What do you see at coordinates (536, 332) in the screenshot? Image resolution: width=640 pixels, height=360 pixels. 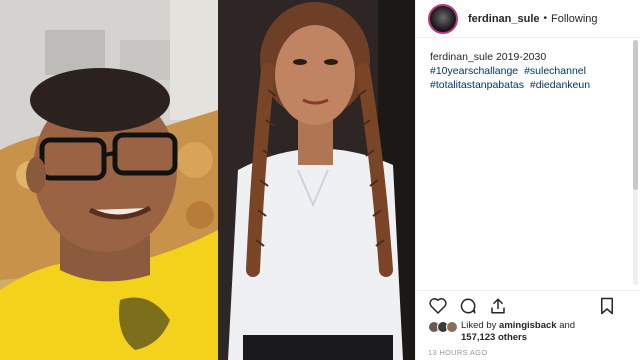 I see `likes-summary: Liked by amingisback and 157,123 others` at bounding box center [536, 332].